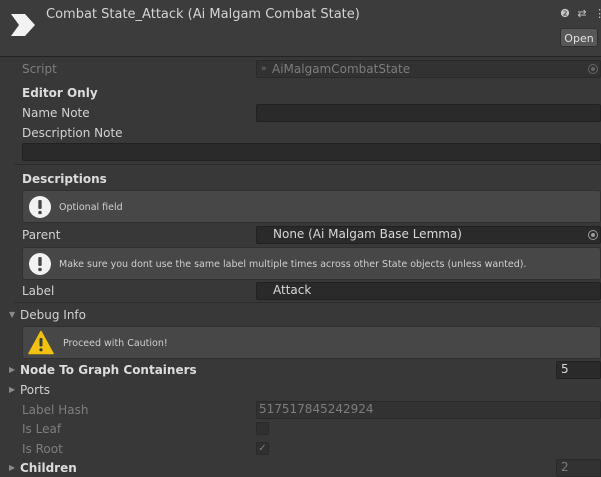 The height and width of the screenshot is (477, 601). What do you see at coordinates (38, 291) in the screenshot?
I see `label-label: Label` at bounding box center [38, 291].